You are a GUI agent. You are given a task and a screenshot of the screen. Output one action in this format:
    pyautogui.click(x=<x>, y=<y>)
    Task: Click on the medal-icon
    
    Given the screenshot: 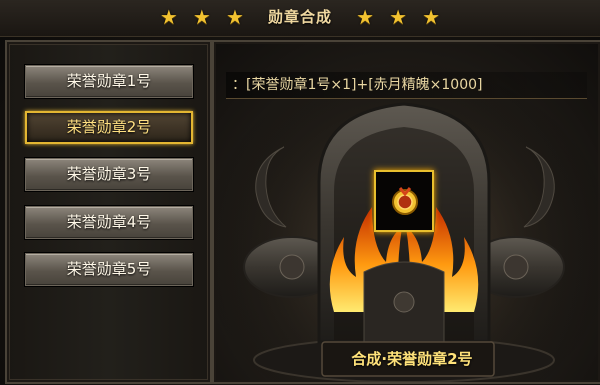 What is the action you would take?
    pyautogui.click(x=405, y=201)
    